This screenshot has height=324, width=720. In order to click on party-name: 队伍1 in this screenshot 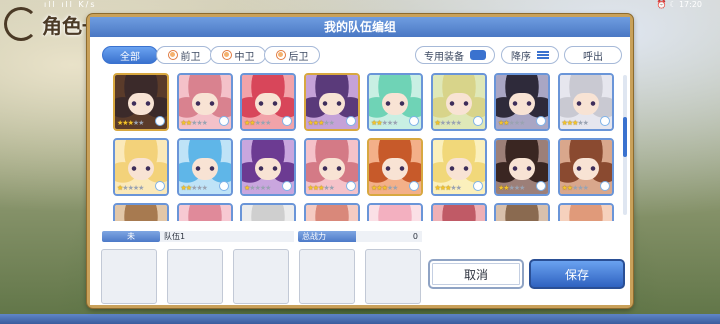, I will do `click(227, 236)`.